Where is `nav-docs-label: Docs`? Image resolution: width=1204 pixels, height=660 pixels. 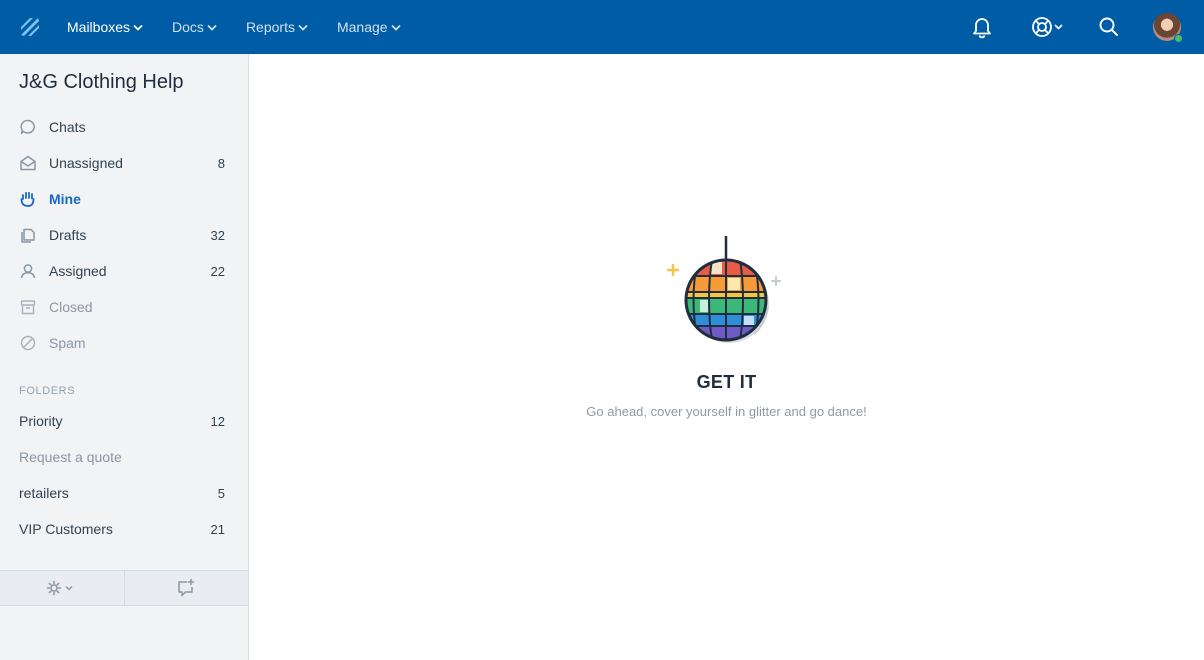 nav-docs-label: Docs is located at coordinates (188, 27).